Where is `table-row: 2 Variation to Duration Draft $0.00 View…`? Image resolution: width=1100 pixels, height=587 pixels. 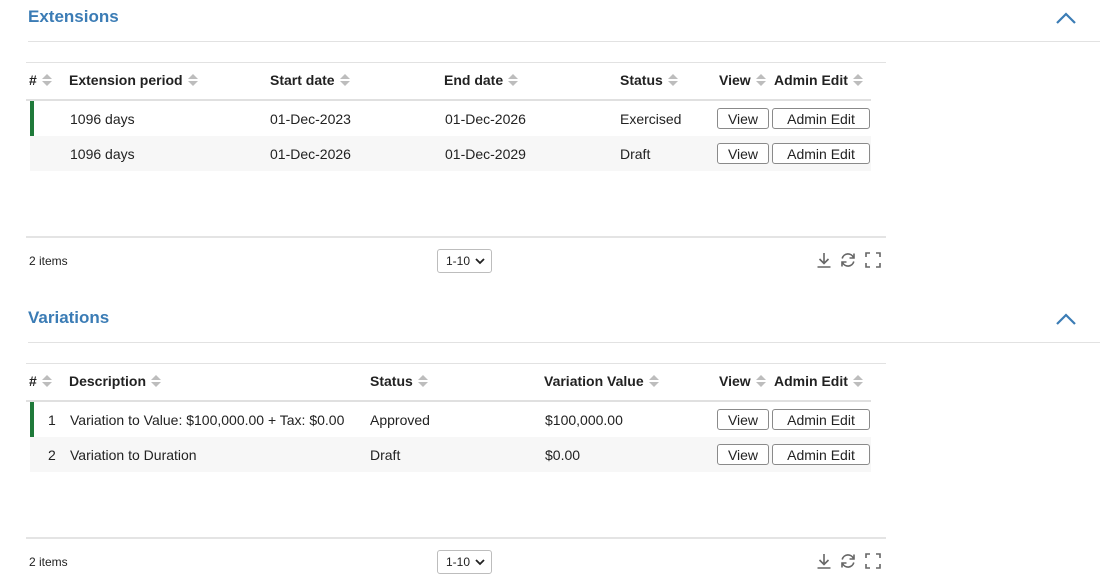
table-row: 2 Variation to Duration Draft $0.00 View… is located at coordinates (450, 454).